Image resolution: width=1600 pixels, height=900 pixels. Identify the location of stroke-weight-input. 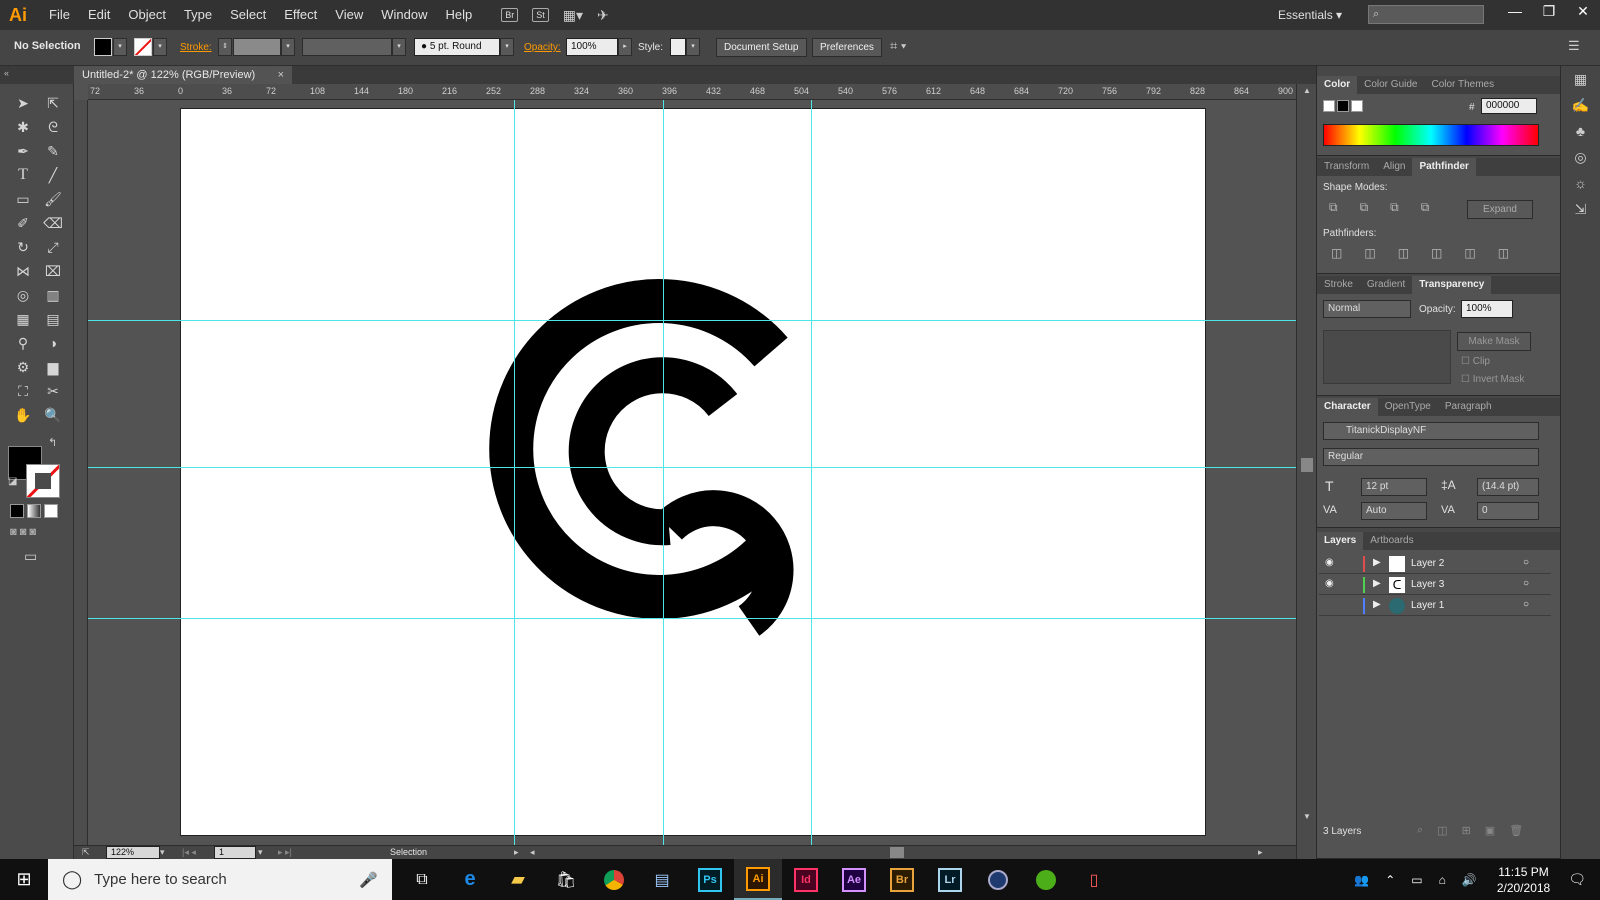
(257, 47).